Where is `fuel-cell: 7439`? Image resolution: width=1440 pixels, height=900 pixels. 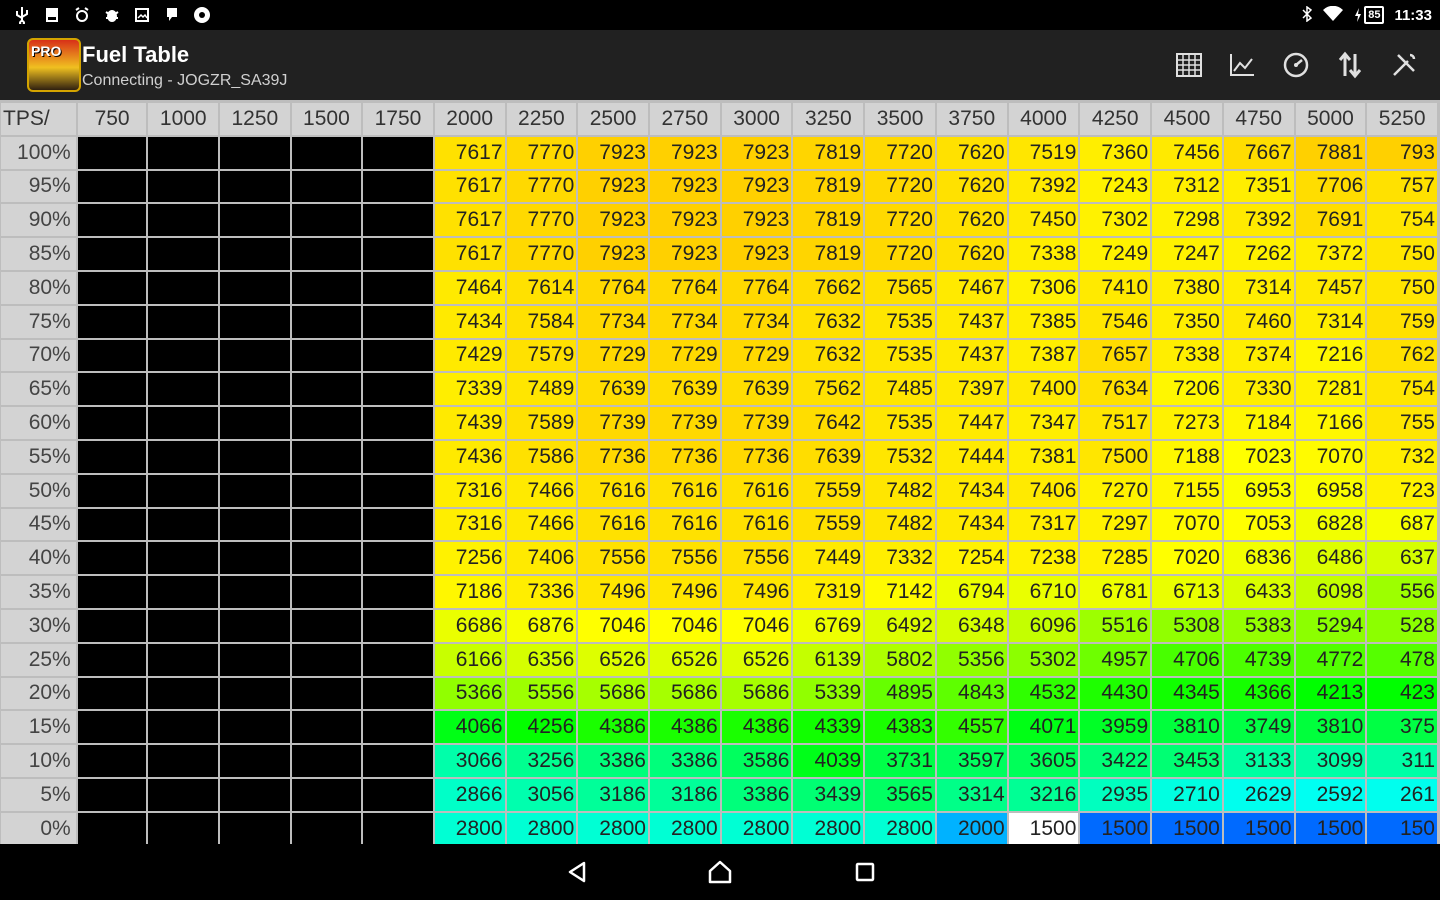 fuel-cell: 7439 is located at coordinates (469, 423).